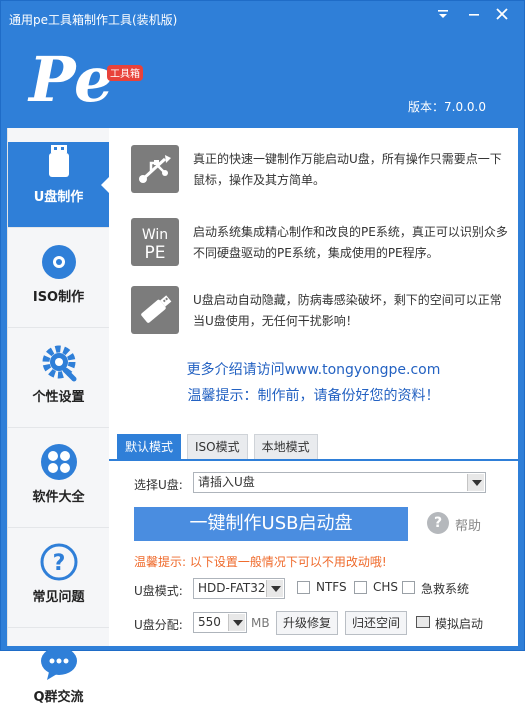  I want to click on sidebar-item-label: U盘制作, so click(58, 197).